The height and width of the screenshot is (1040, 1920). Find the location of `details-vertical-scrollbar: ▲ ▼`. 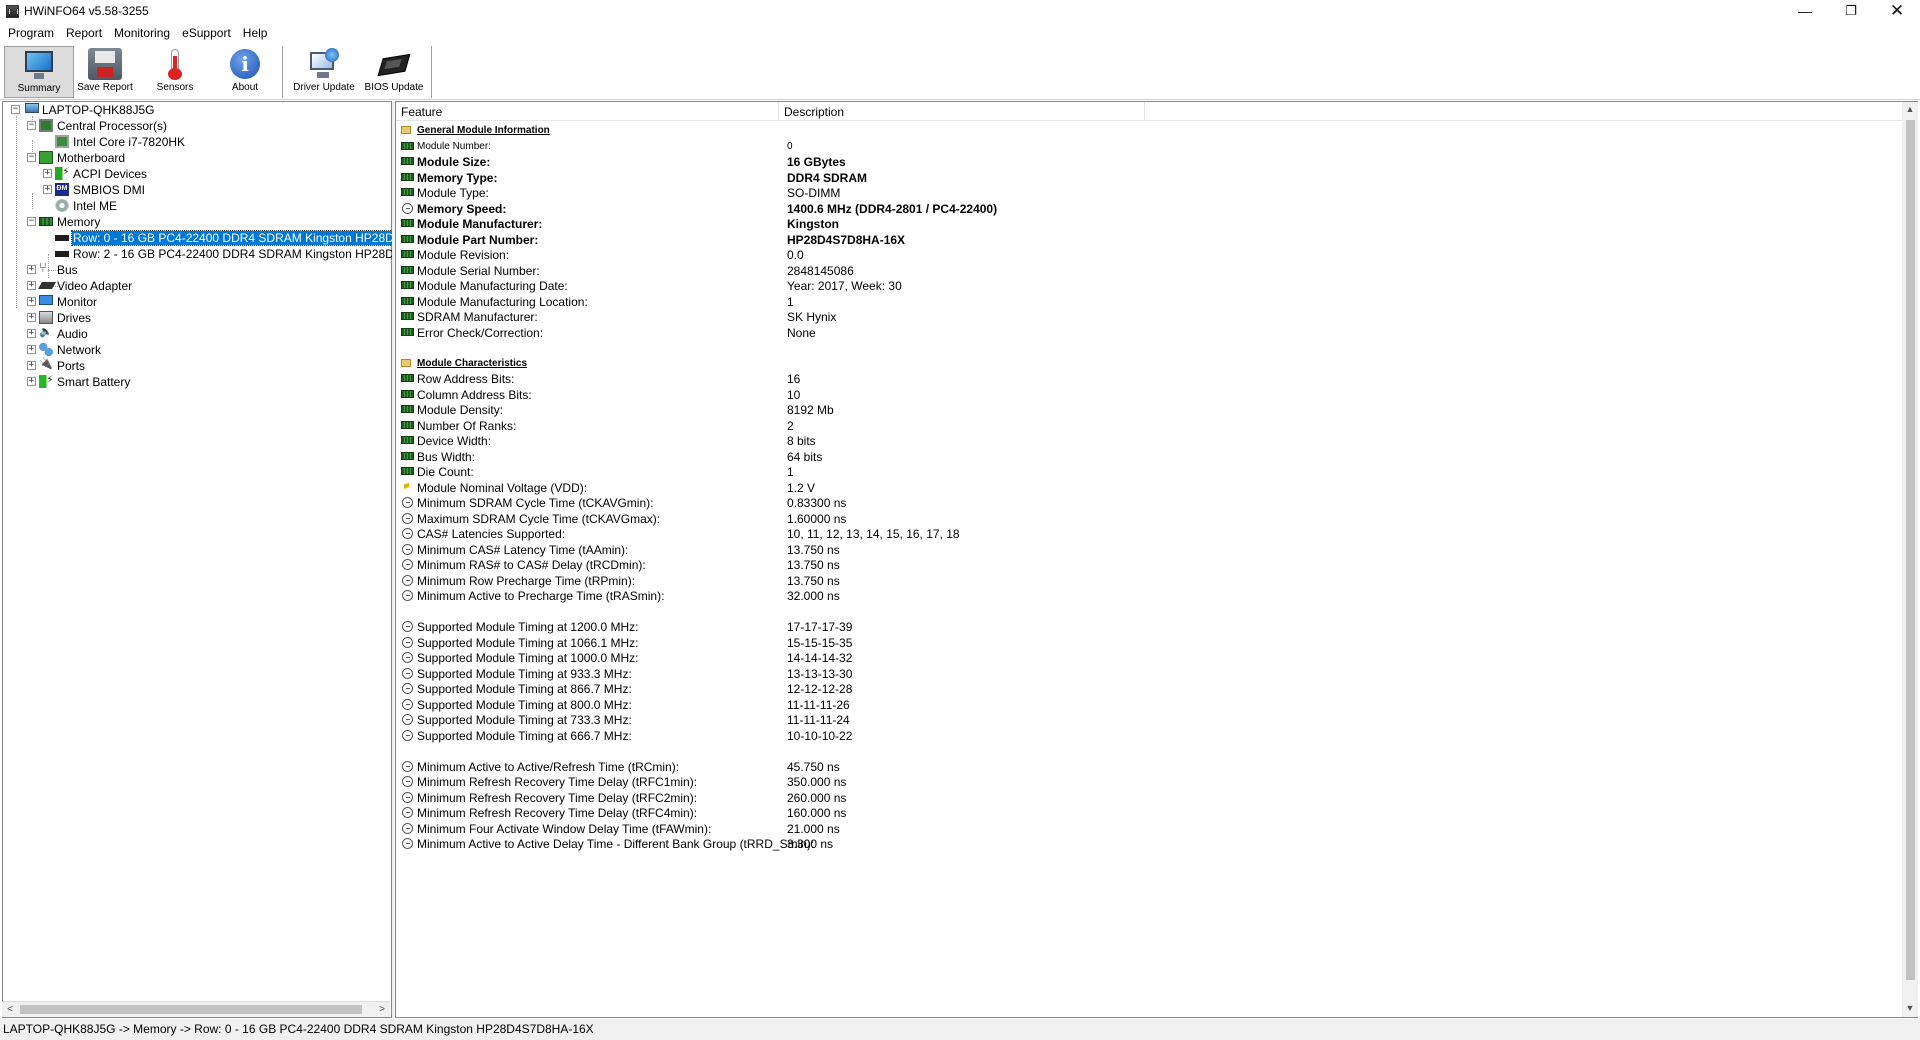

details-vertical-scrollbar: ▲ ▼ is located at coordinates (1910, 559).